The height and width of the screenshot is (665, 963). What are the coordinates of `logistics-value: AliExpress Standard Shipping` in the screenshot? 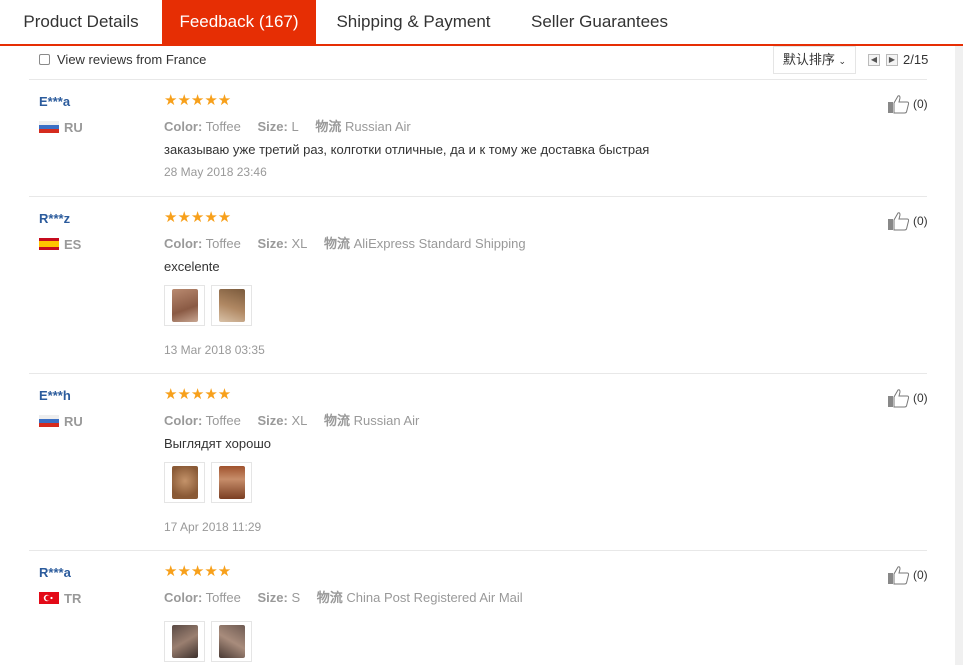 It's located at (439, 243).